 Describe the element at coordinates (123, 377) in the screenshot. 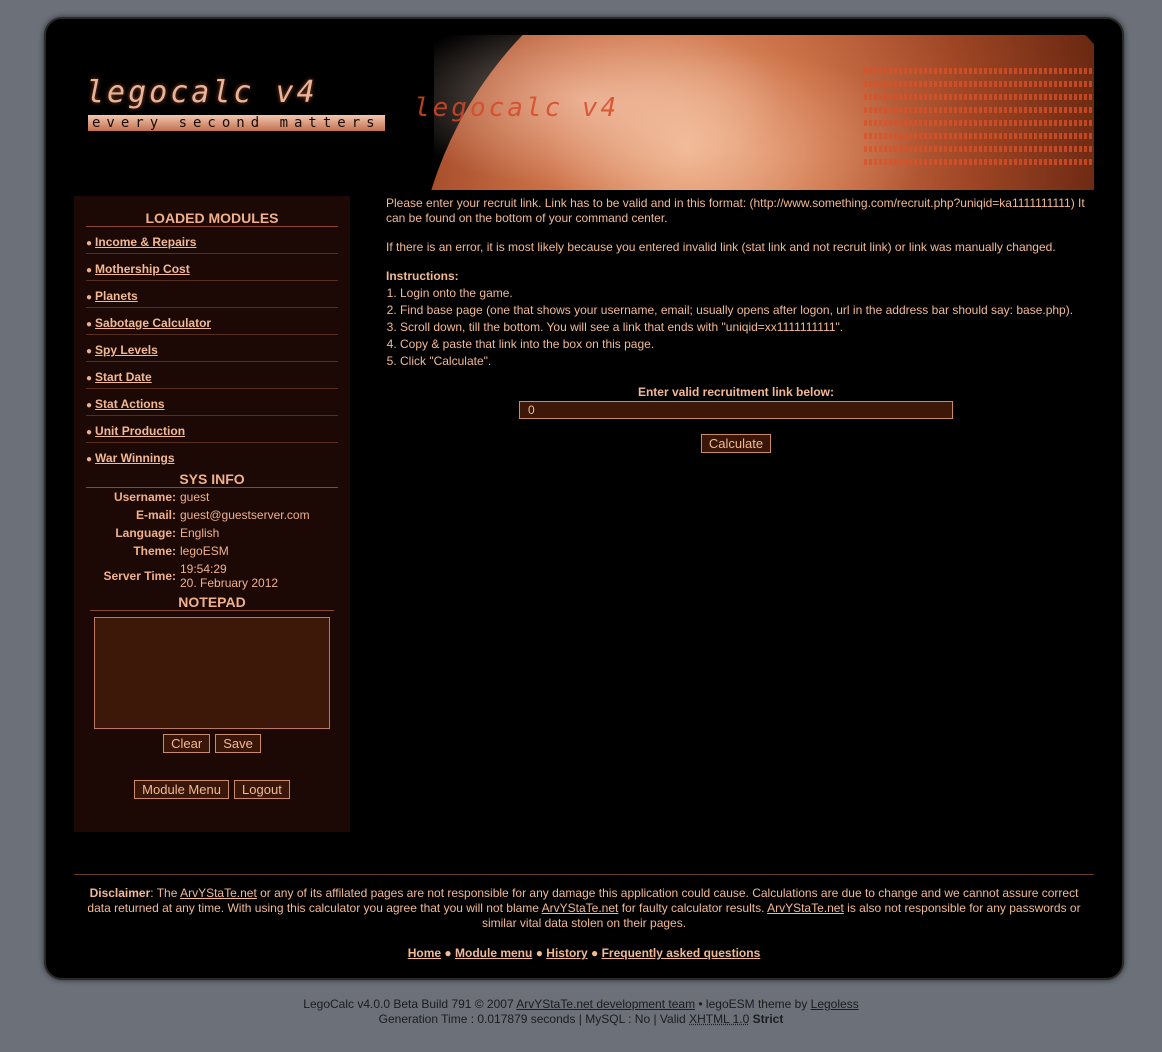

I see `module-link-start-date: Start Date` at that location.